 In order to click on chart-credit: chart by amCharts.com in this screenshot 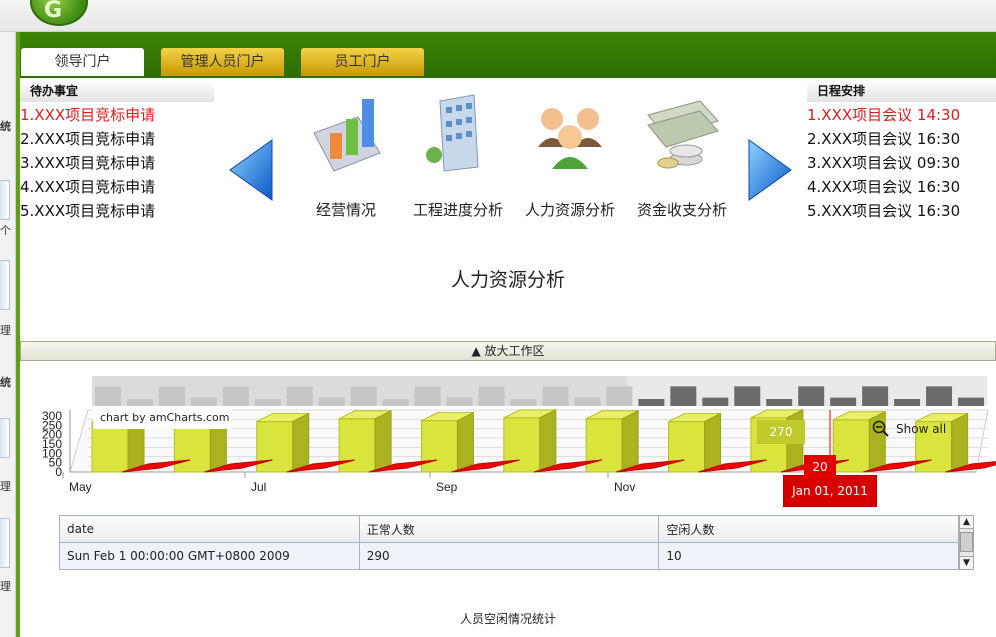, I will do `click(162, 418)`.